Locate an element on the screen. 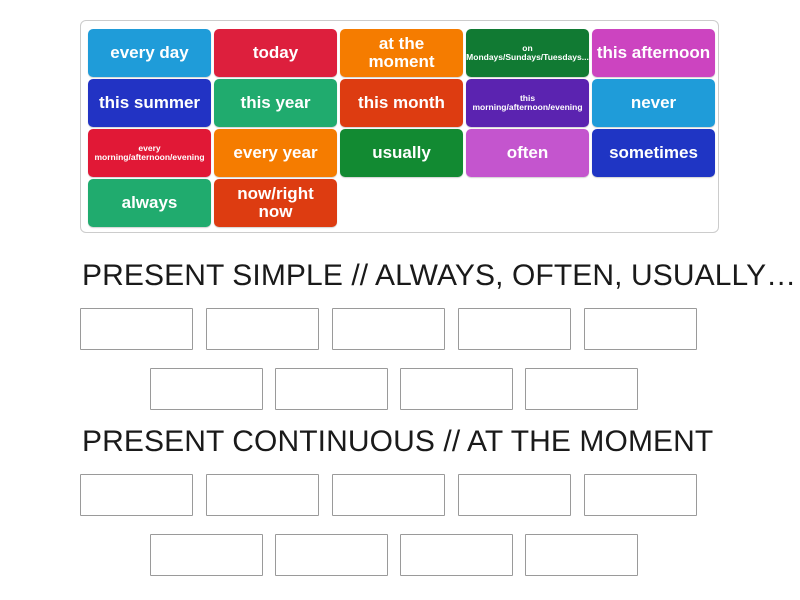  word-tile: this year is located at coordinates (275, 103).